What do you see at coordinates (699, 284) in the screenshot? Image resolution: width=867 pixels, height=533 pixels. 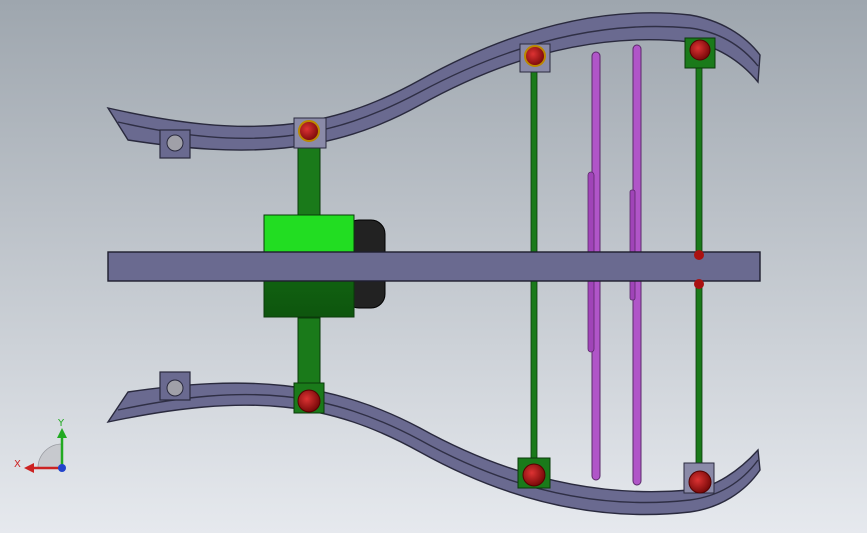 I see `beam-joint-right-lower` at bounding box center [699, 284].